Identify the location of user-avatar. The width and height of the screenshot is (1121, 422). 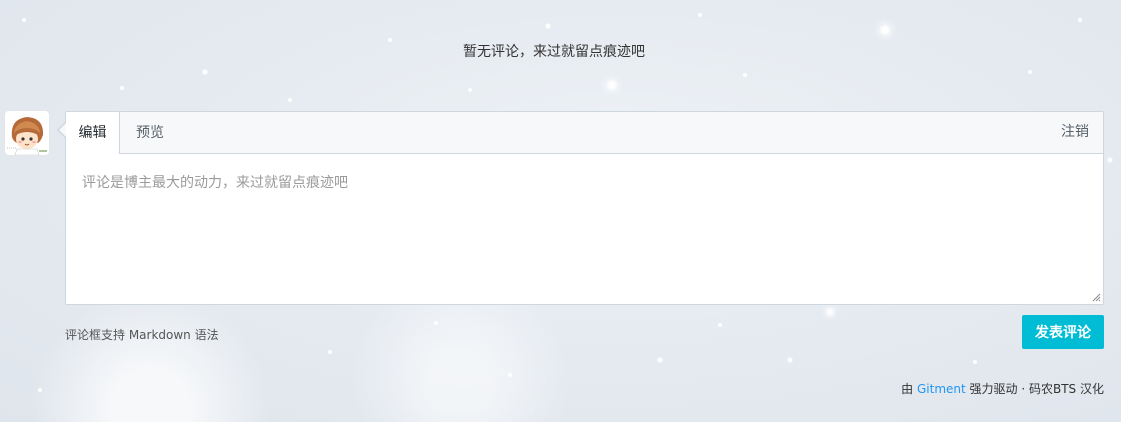
(27, 133).